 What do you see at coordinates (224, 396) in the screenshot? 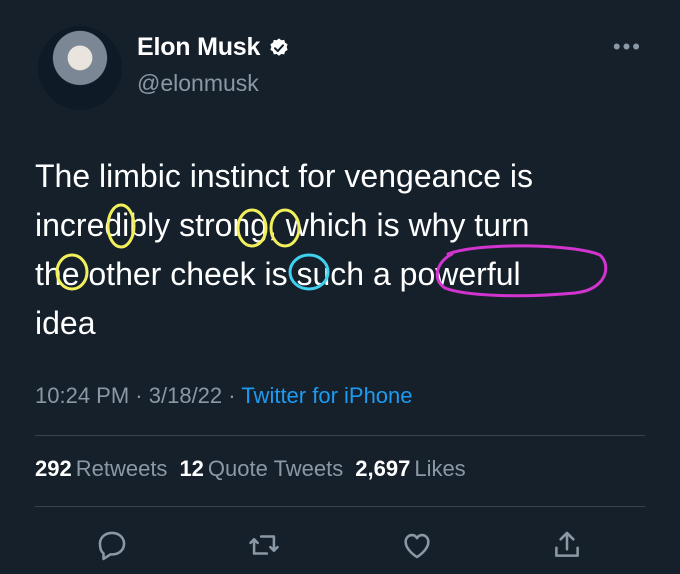
I see `tweet-meta: 10:24 PM · 3/18/22 · Twitter for iPhone` at bounding box center [224, 396].